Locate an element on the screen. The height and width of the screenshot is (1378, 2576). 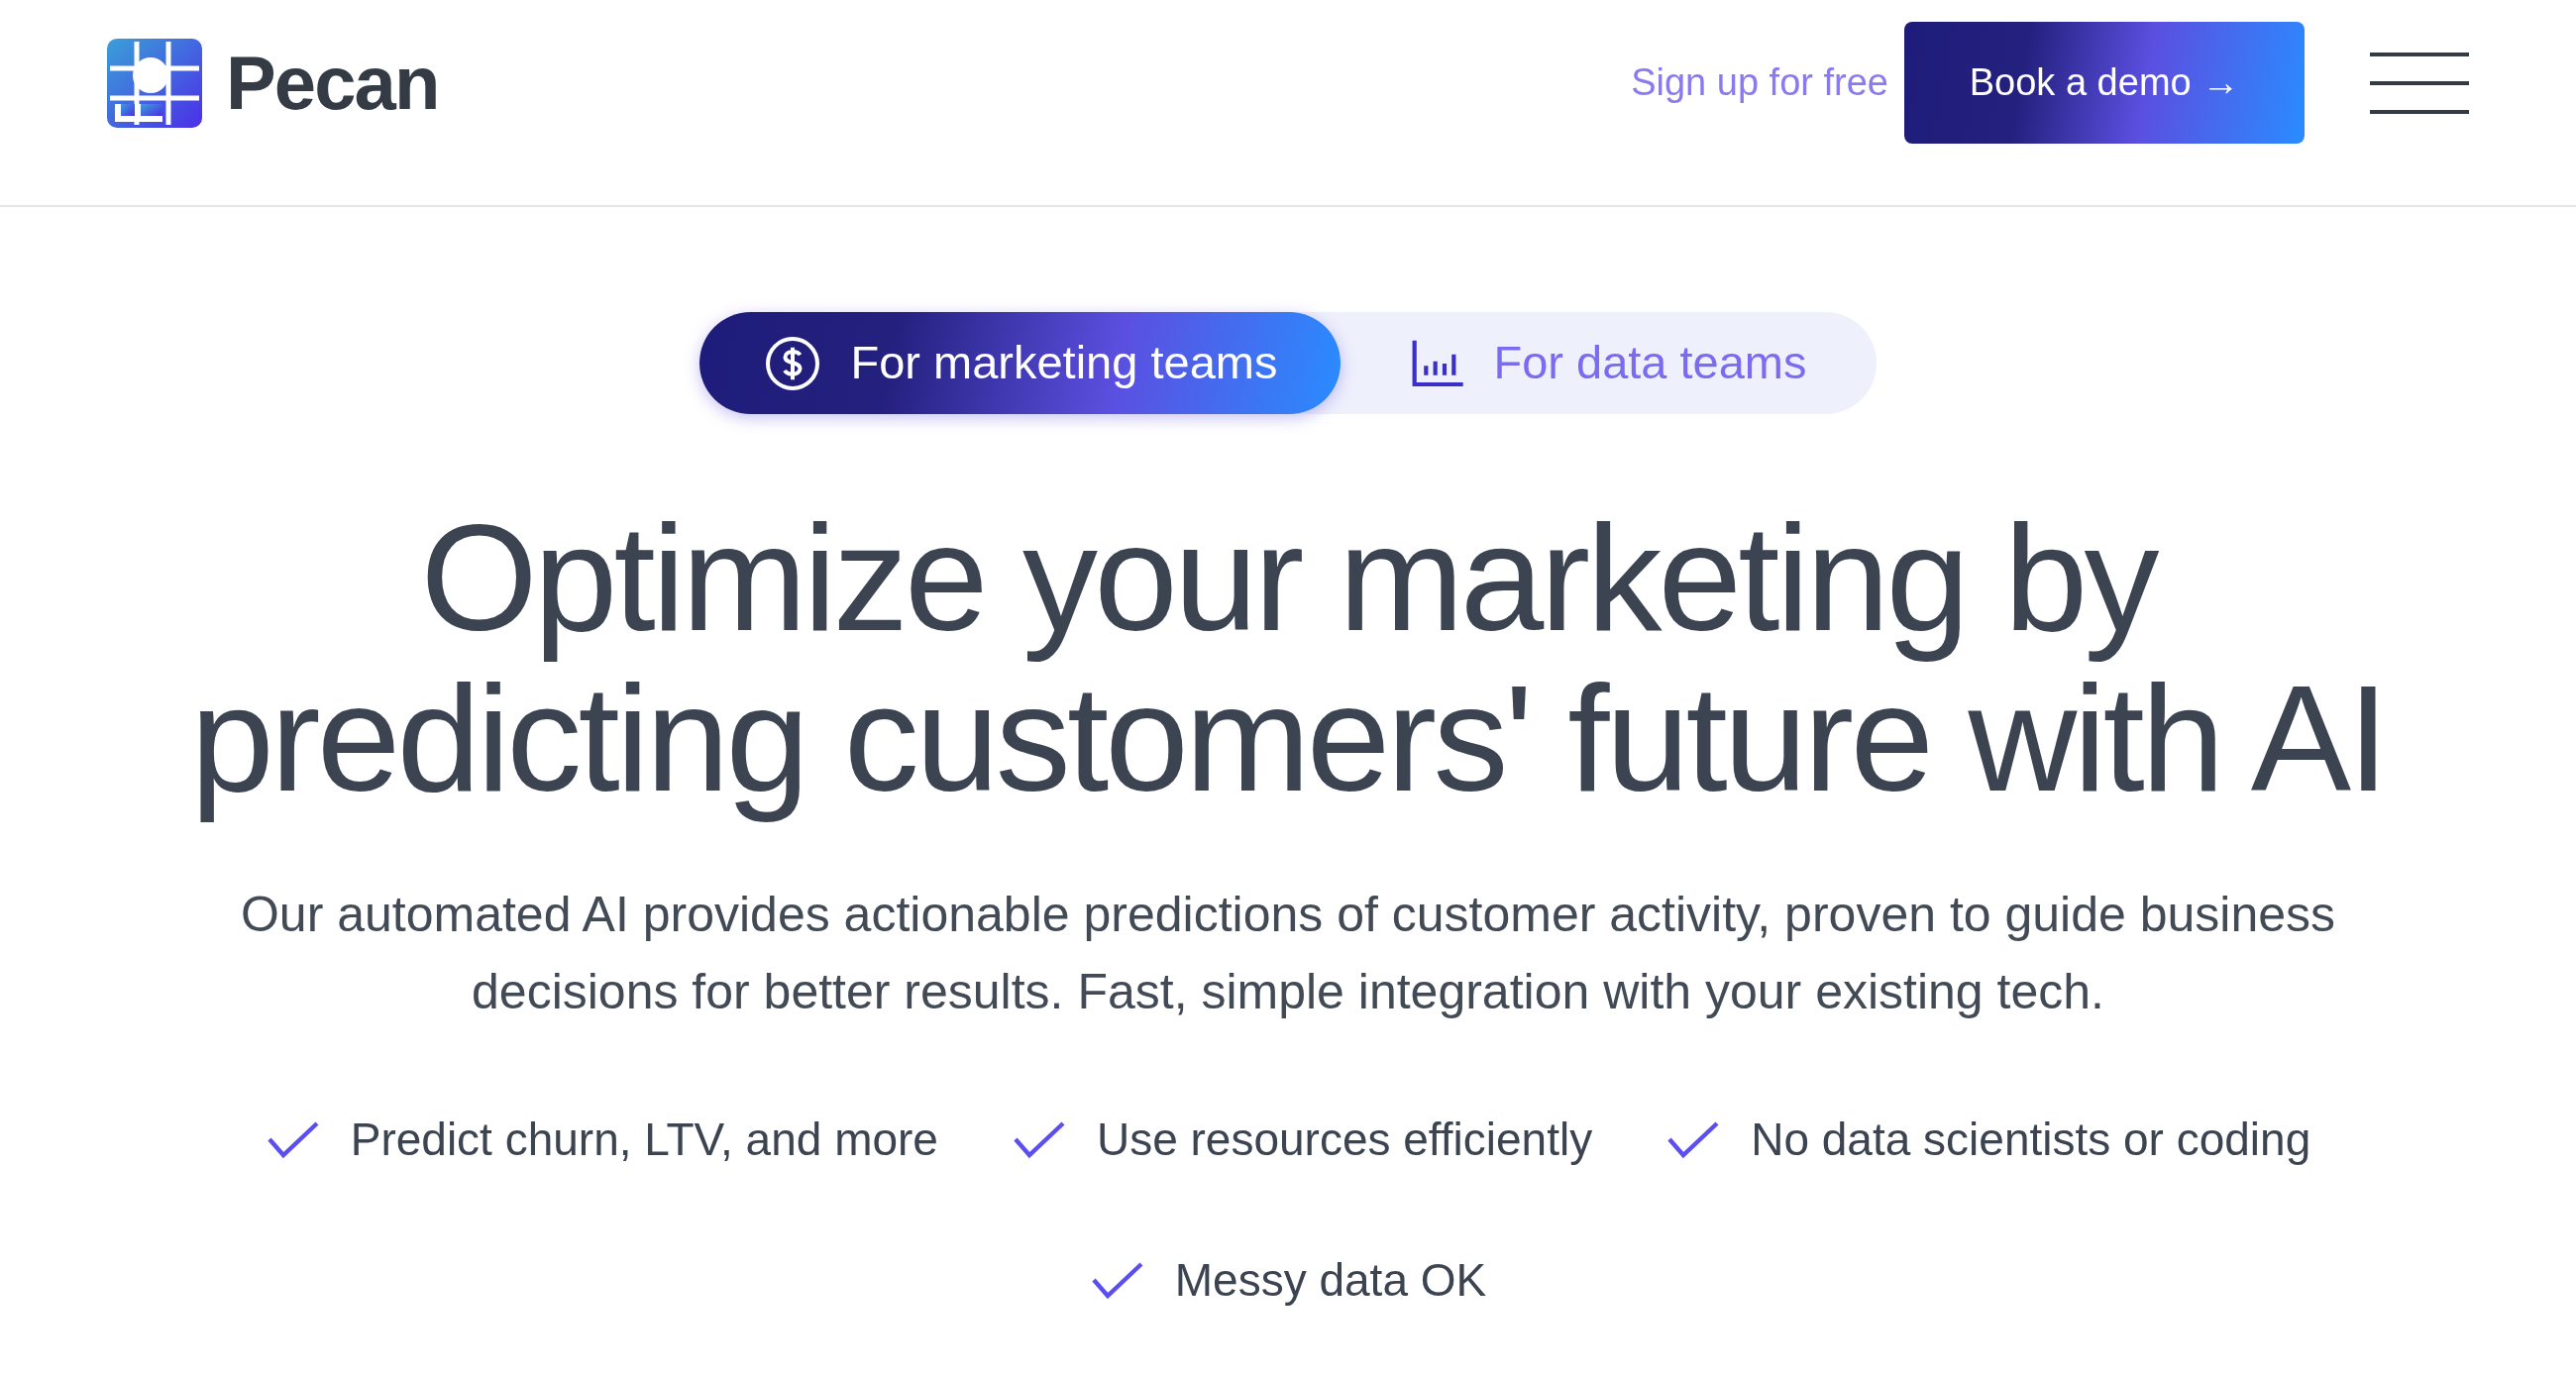
feature-text: No data scientists or coding is located at coordinates (2031, 1140).